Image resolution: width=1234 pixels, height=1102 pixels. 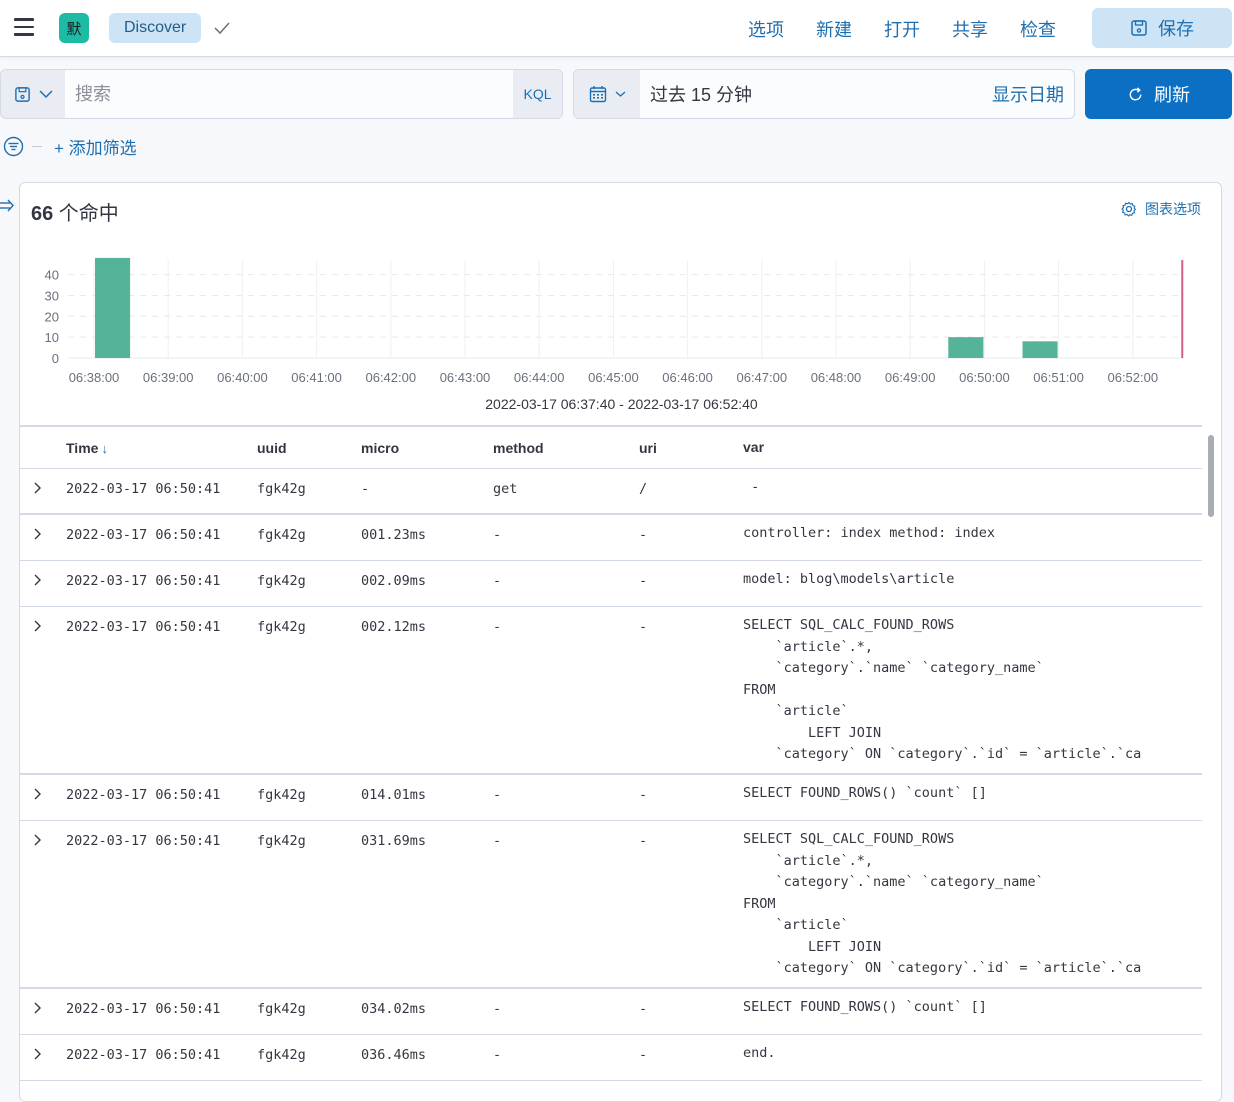 What do you see at coordinates (751, 487) in the screenshot?
I see `cell-var: -` at bounding box center [751, 487].